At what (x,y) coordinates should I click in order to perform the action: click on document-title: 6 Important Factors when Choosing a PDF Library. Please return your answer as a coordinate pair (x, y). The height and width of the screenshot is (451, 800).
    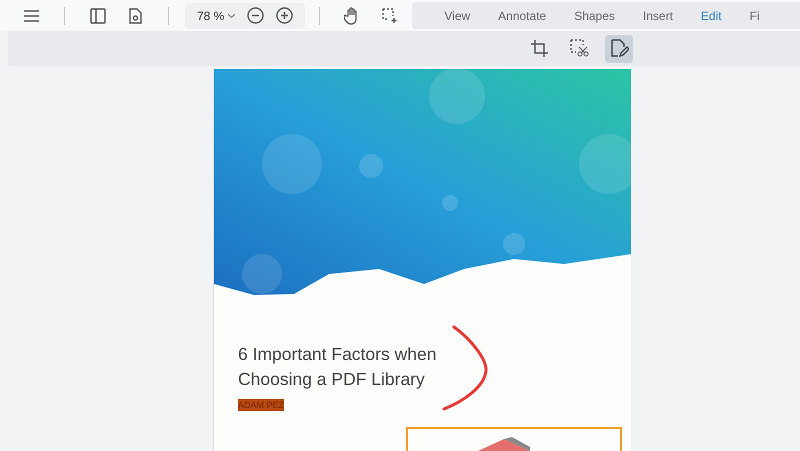
    Looking at the image, I should click on (338, 367).